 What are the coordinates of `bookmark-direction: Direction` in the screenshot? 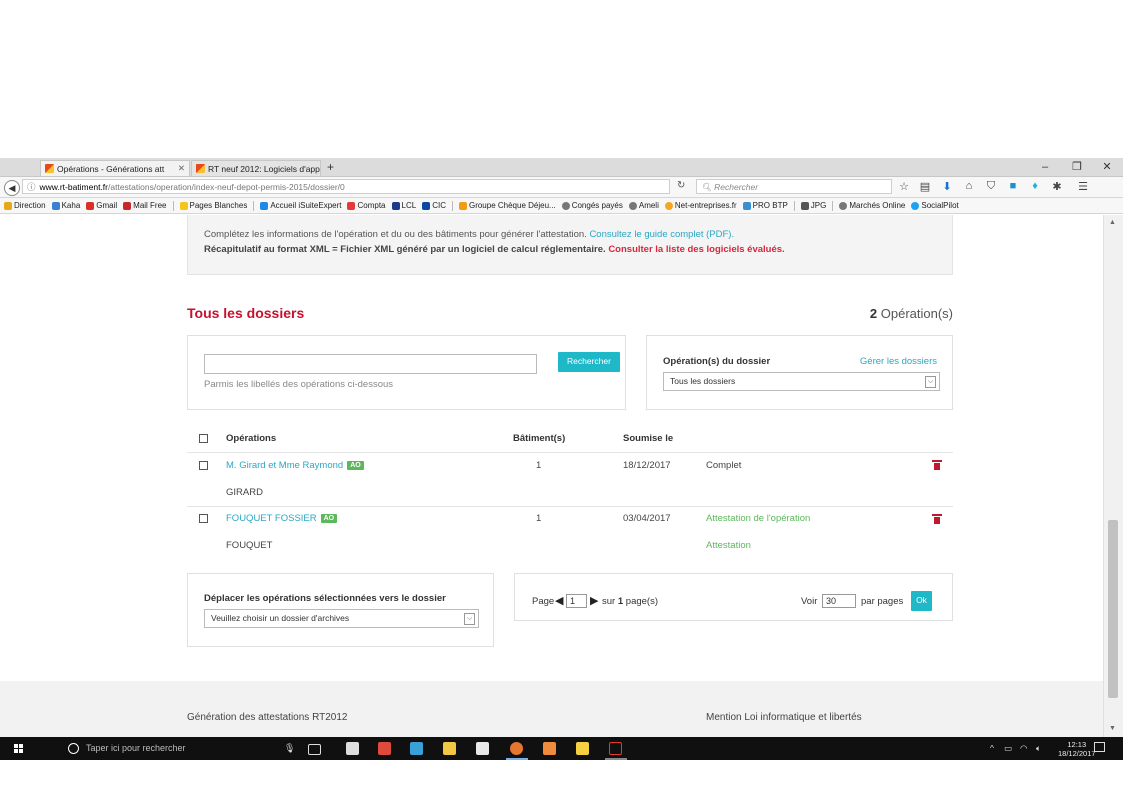 It's located at (25, 205).